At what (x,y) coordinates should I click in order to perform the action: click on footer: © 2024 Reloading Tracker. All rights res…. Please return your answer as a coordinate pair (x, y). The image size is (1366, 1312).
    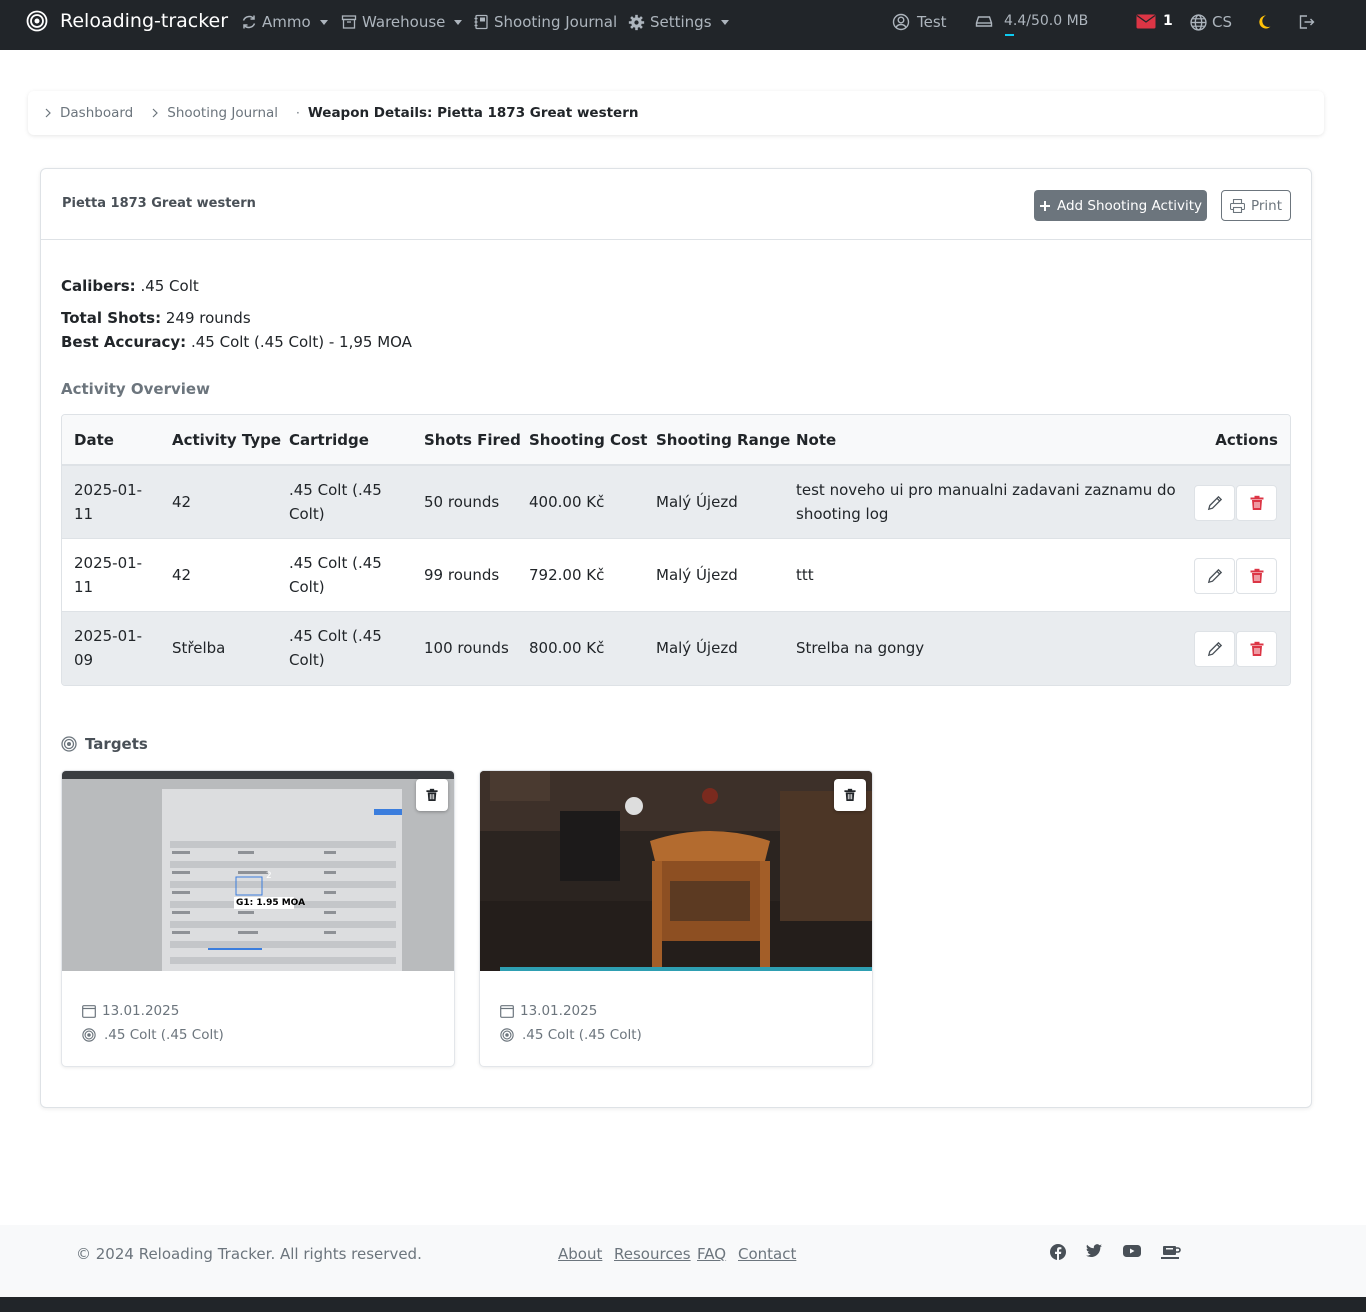
    Looking at the image, I should click on (683, 1261).